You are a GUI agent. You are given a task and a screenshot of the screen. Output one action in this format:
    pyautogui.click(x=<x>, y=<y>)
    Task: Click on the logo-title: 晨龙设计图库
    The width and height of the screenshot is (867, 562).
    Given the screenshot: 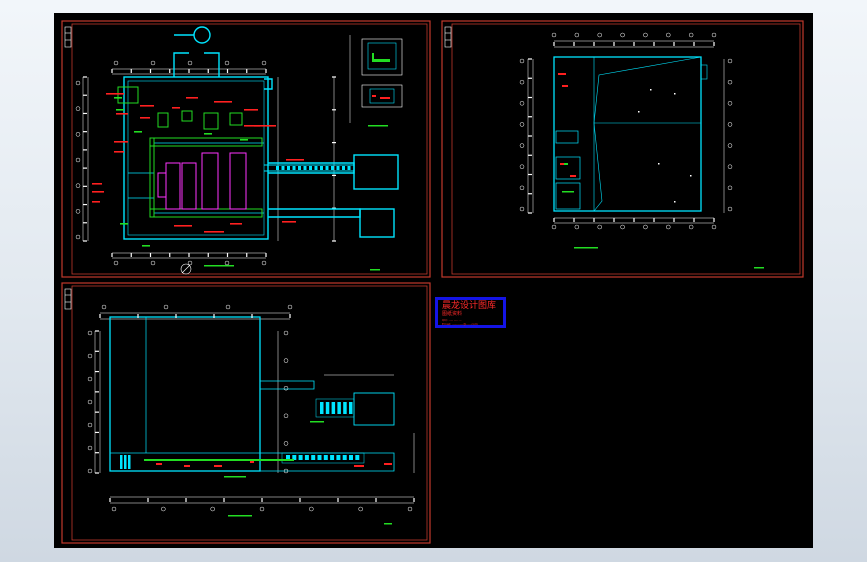 What is the action you would take?
    pyautogui.click(x=469, y=306)
    